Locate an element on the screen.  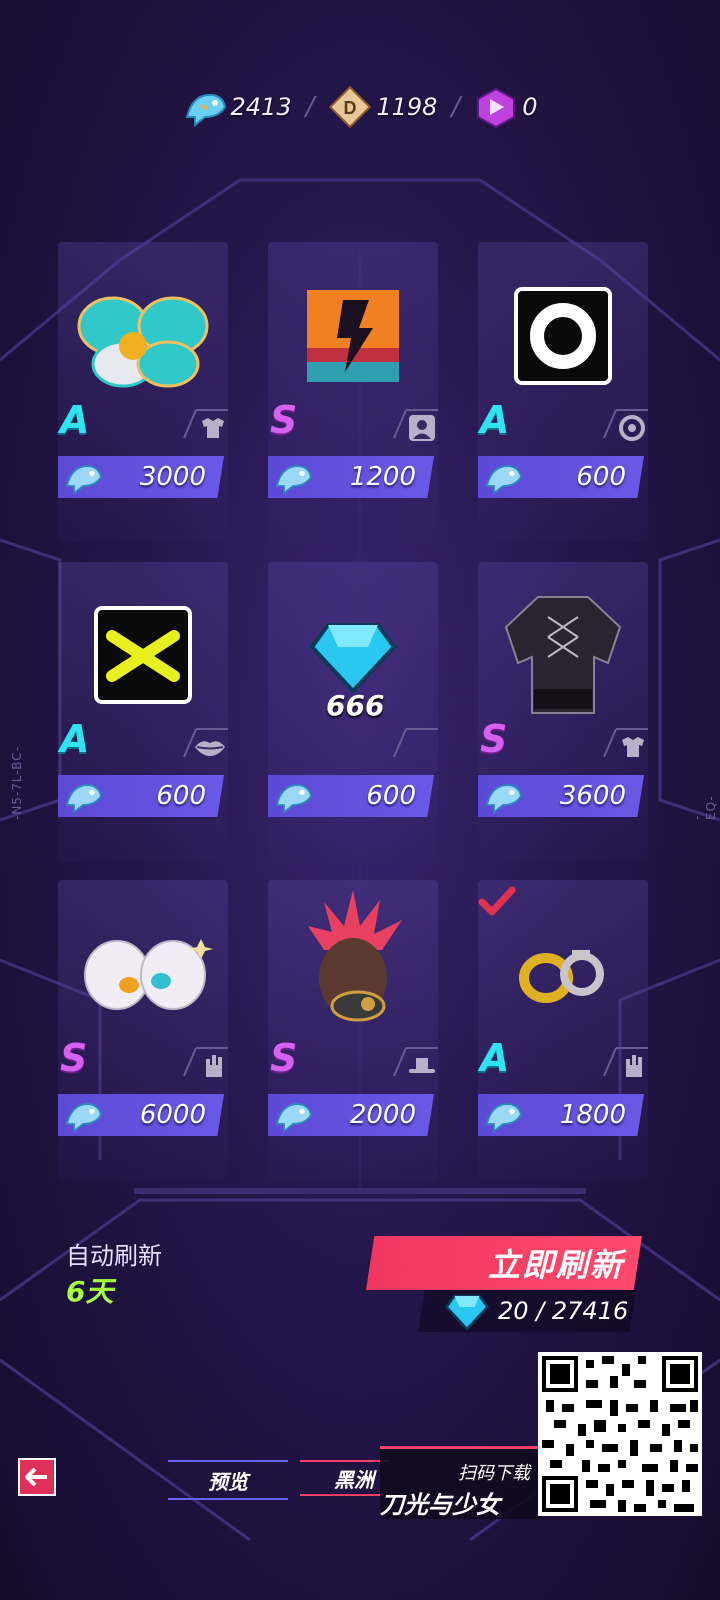
price-bar: 1200 is located at coordinates (351, 477).